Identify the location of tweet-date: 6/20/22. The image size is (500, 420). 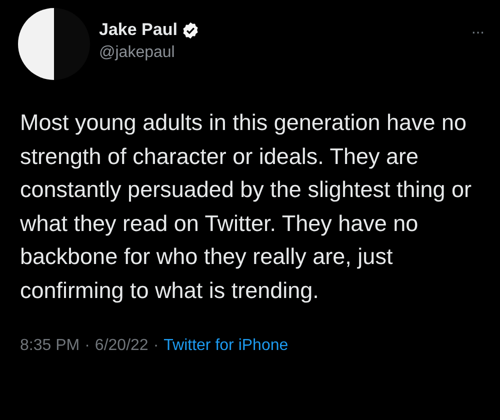
(121, 346).